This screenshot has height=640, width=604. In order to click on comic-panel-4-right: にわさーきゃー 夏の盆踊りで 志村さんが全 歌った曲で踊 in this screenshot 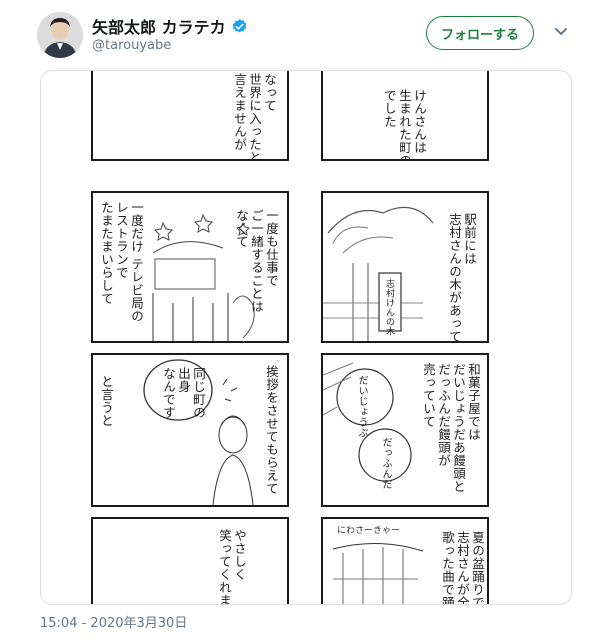, I will do `click(405, 561)`.